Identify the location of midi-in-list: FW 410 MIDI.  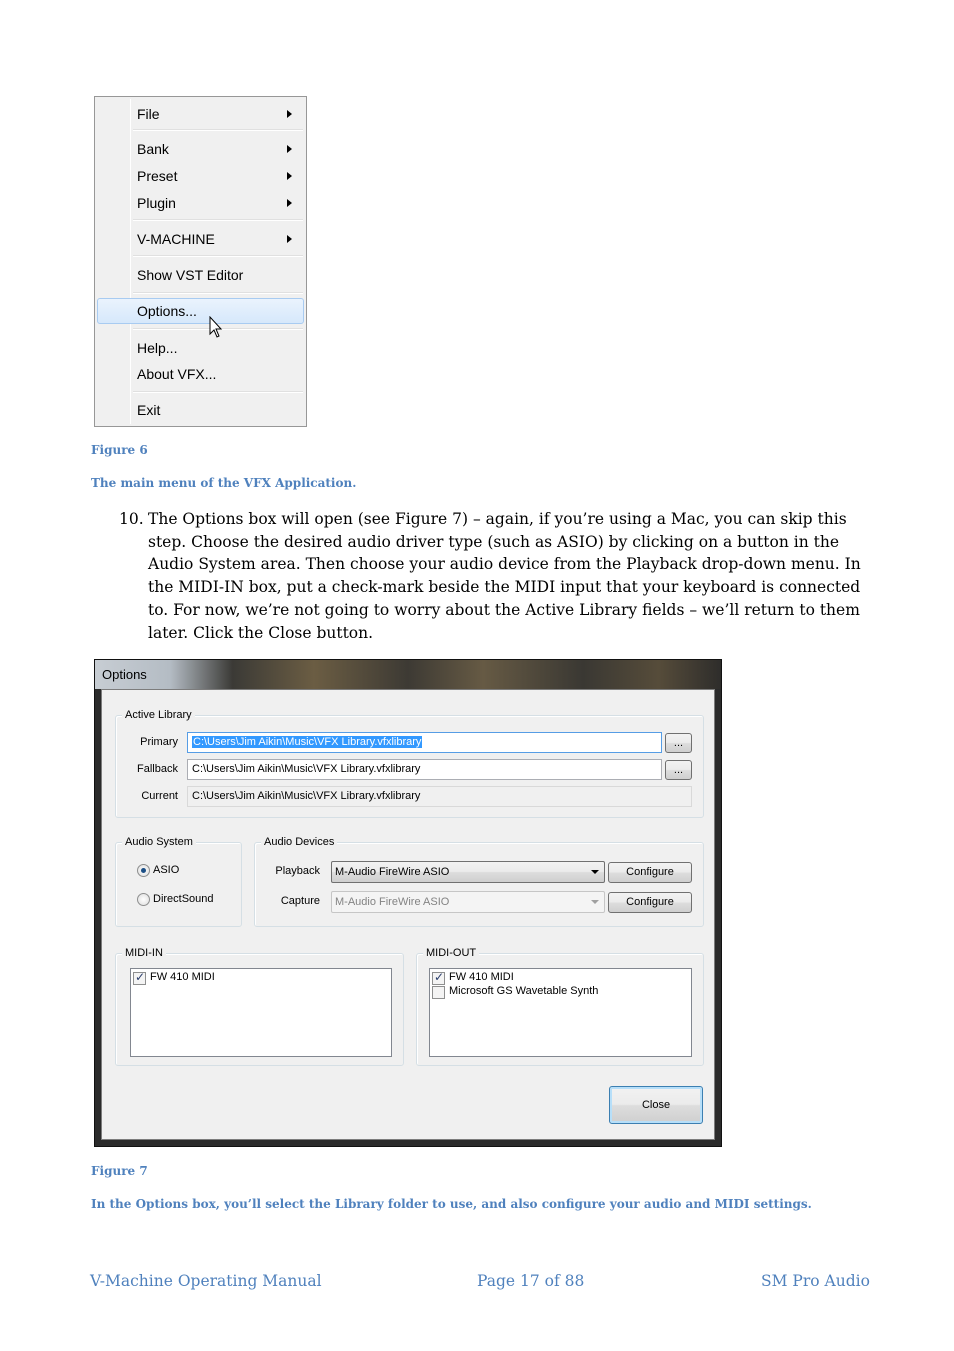
(261, 1012).